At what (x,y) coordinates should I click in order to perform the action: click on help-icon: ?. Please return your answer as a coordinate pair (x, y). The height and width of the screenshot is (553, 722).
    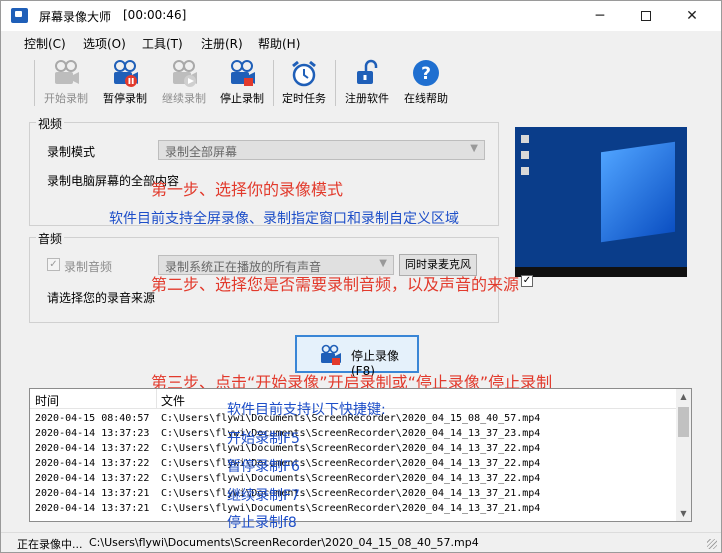
    Looking at the image, I should click on (426, 73).